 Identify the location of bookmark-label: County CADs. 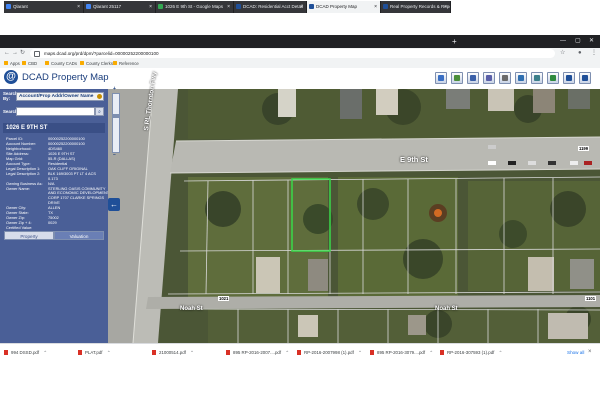
(64, 63).